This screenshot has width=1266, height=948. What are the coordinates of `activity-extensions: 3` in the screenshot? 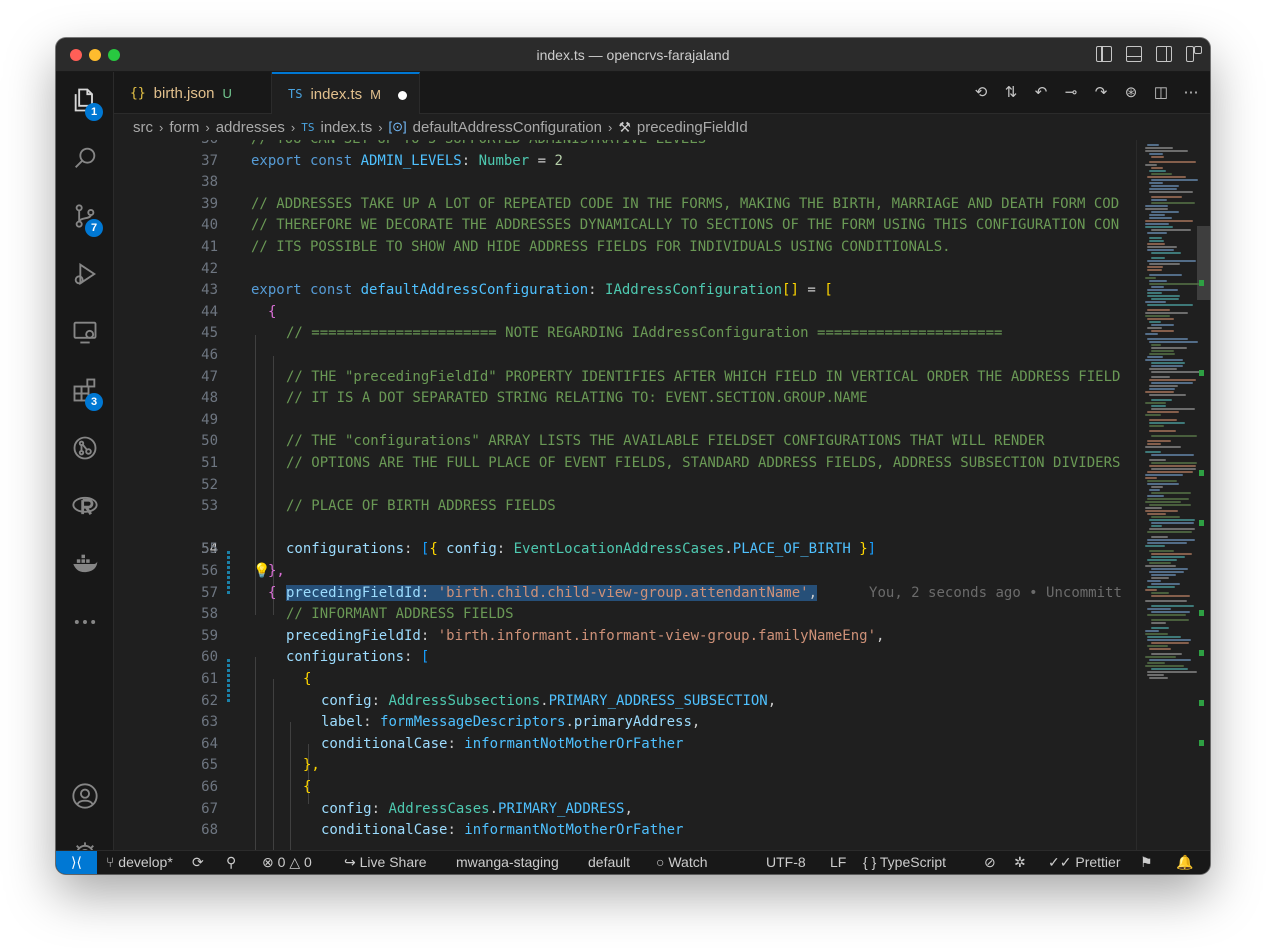 It's located at (85, 390).